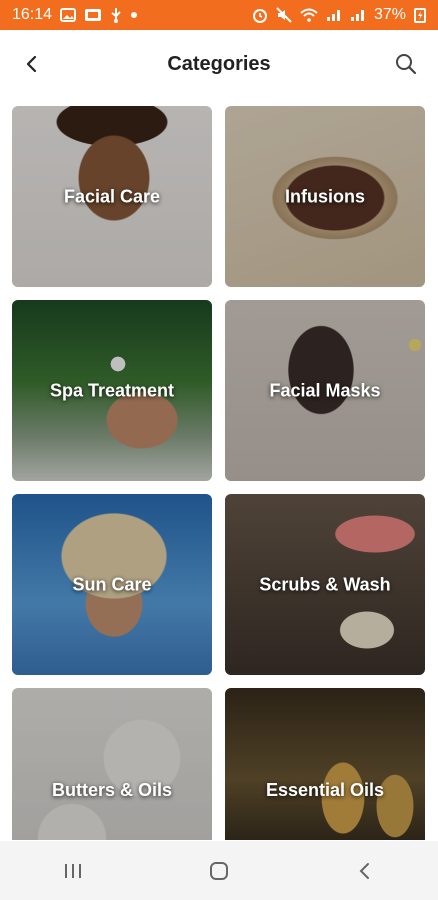  I want to click on gallery-icon, so click(93, 15).